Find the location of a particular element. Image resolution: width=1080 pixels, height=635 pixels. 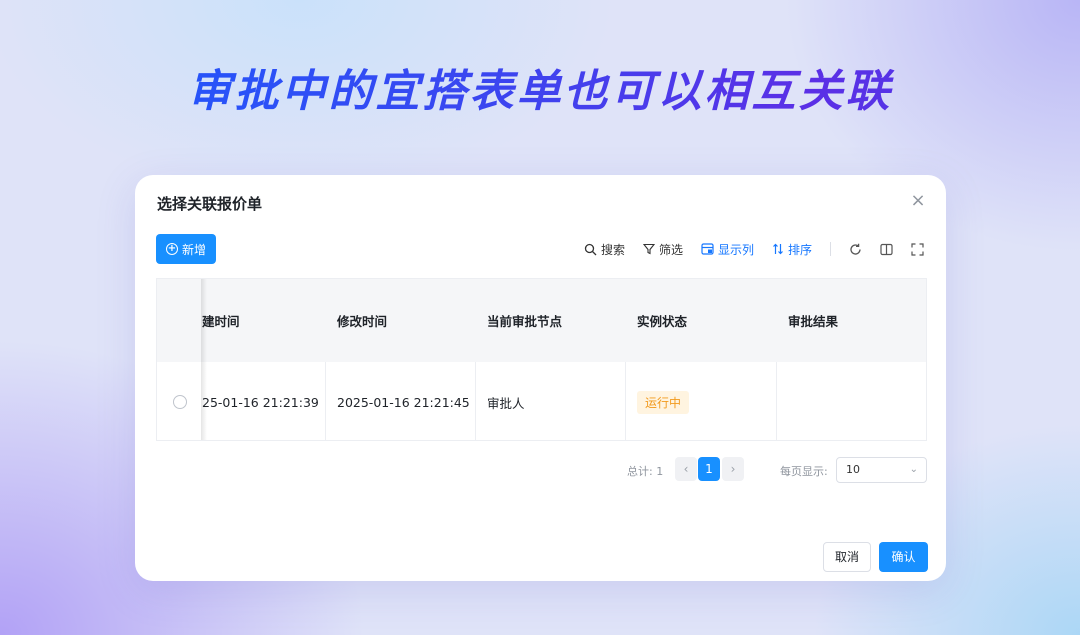

headline: 审批中的宜搭表单也可以相互关联 is located at coordinates (540, 92).